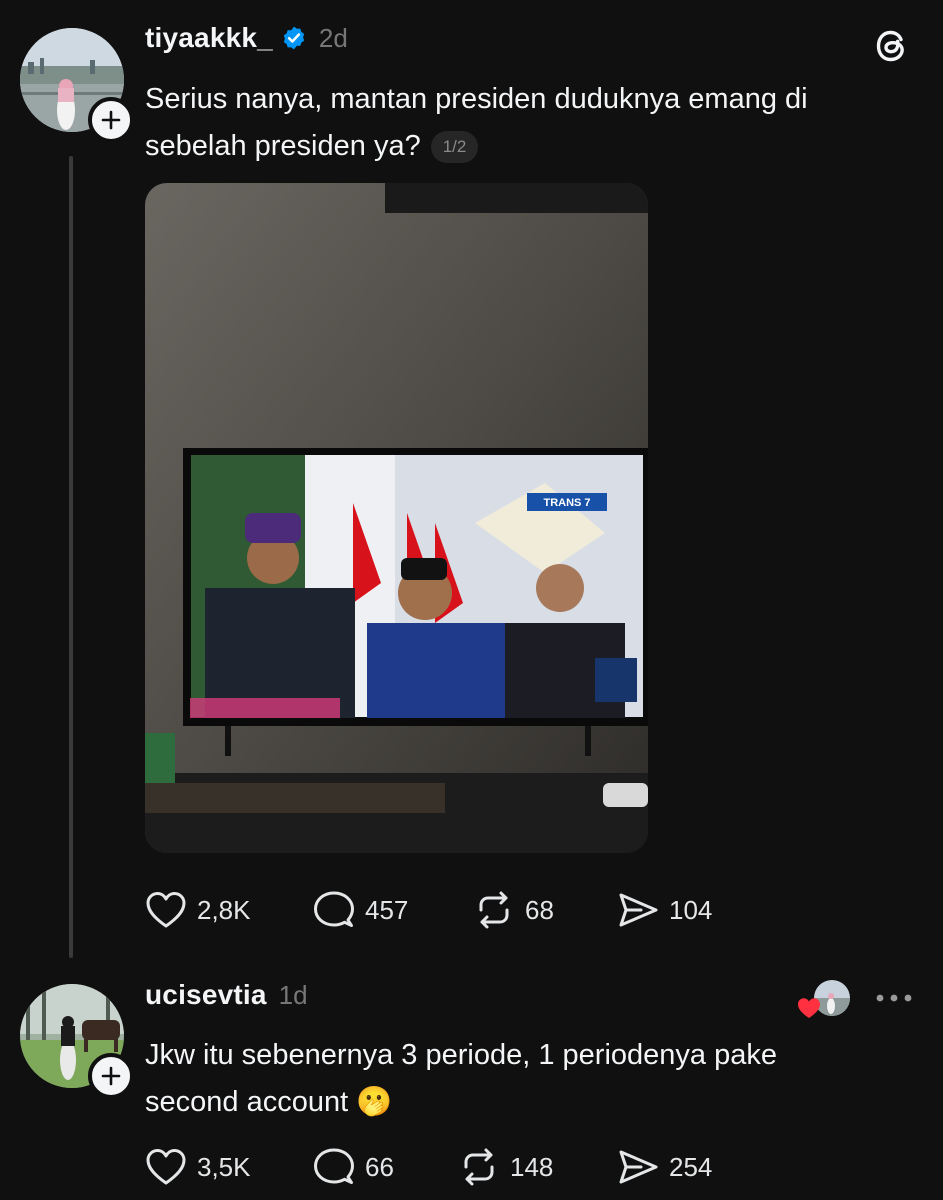  I want to click on reply-reply-button: 66, so click(353, 1167).